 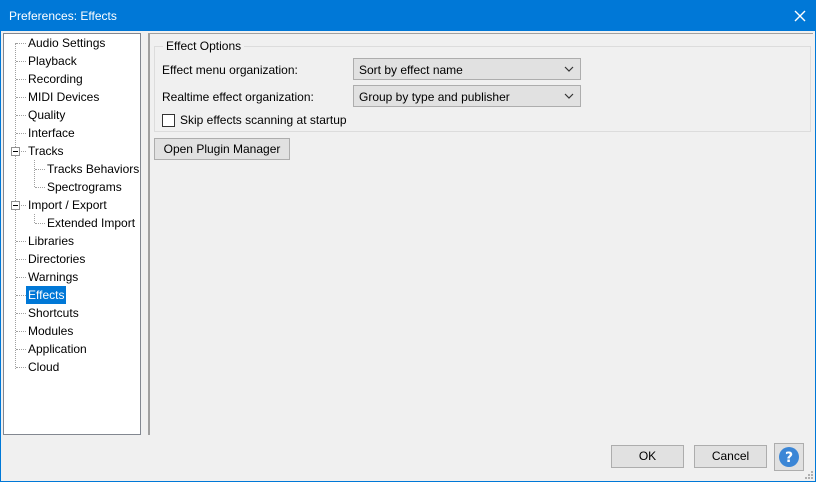 I want to click on menu-organization-value: Sort by effect name, so click(x=411, y=70).